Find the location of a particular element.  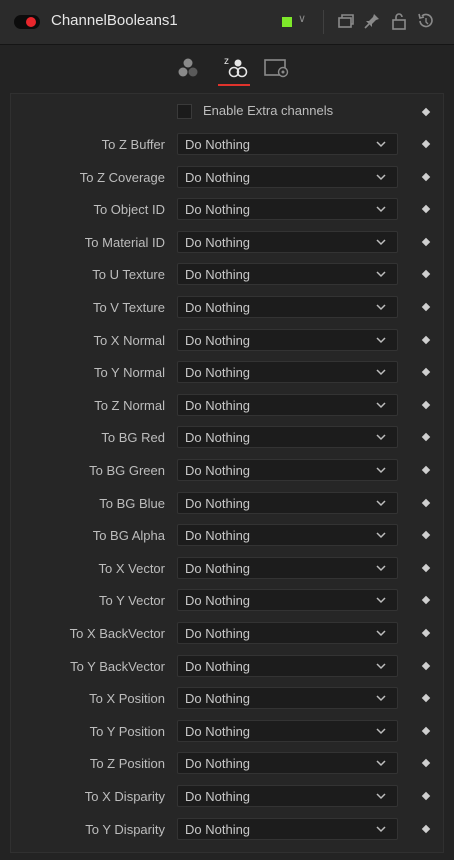

node-enable-toggle is located at coordinates (27, 22).